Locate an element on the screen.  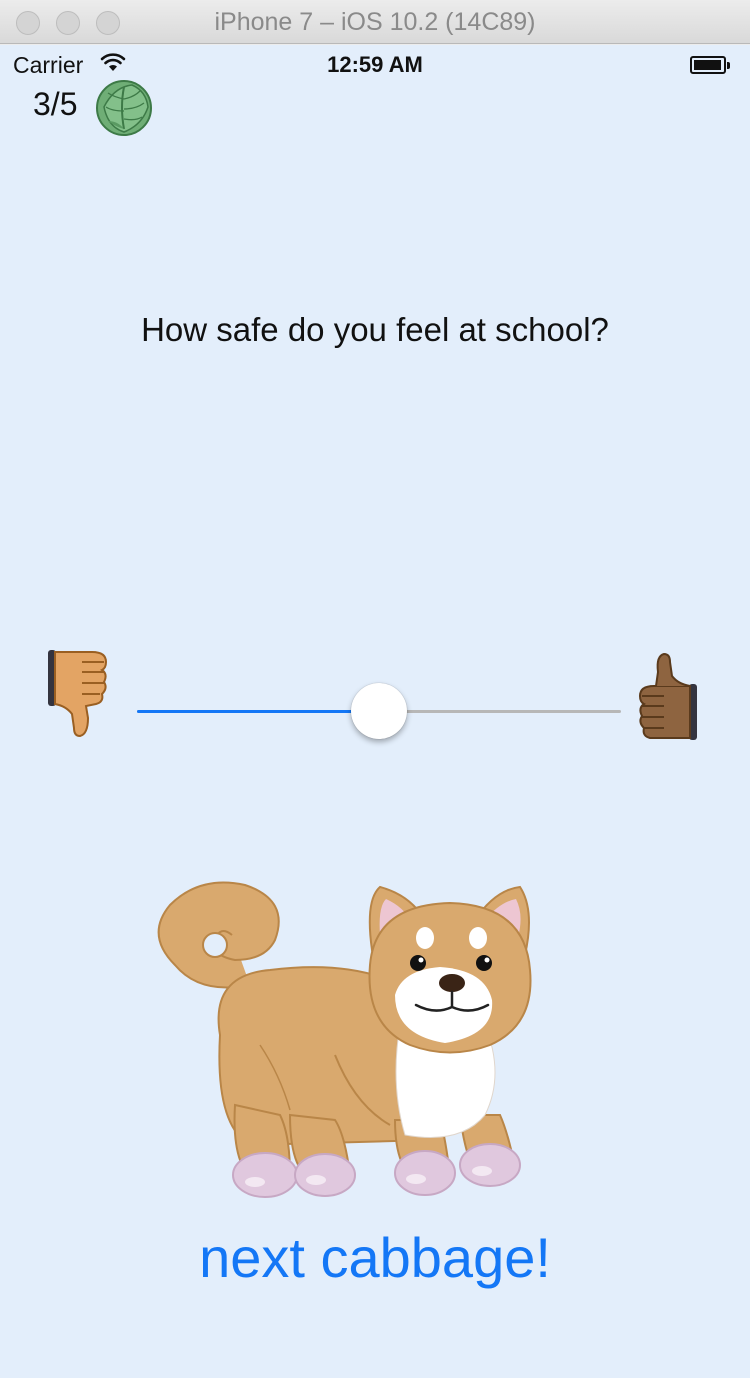
shiba-dog-illustration is located at coordinates (344, 1039).